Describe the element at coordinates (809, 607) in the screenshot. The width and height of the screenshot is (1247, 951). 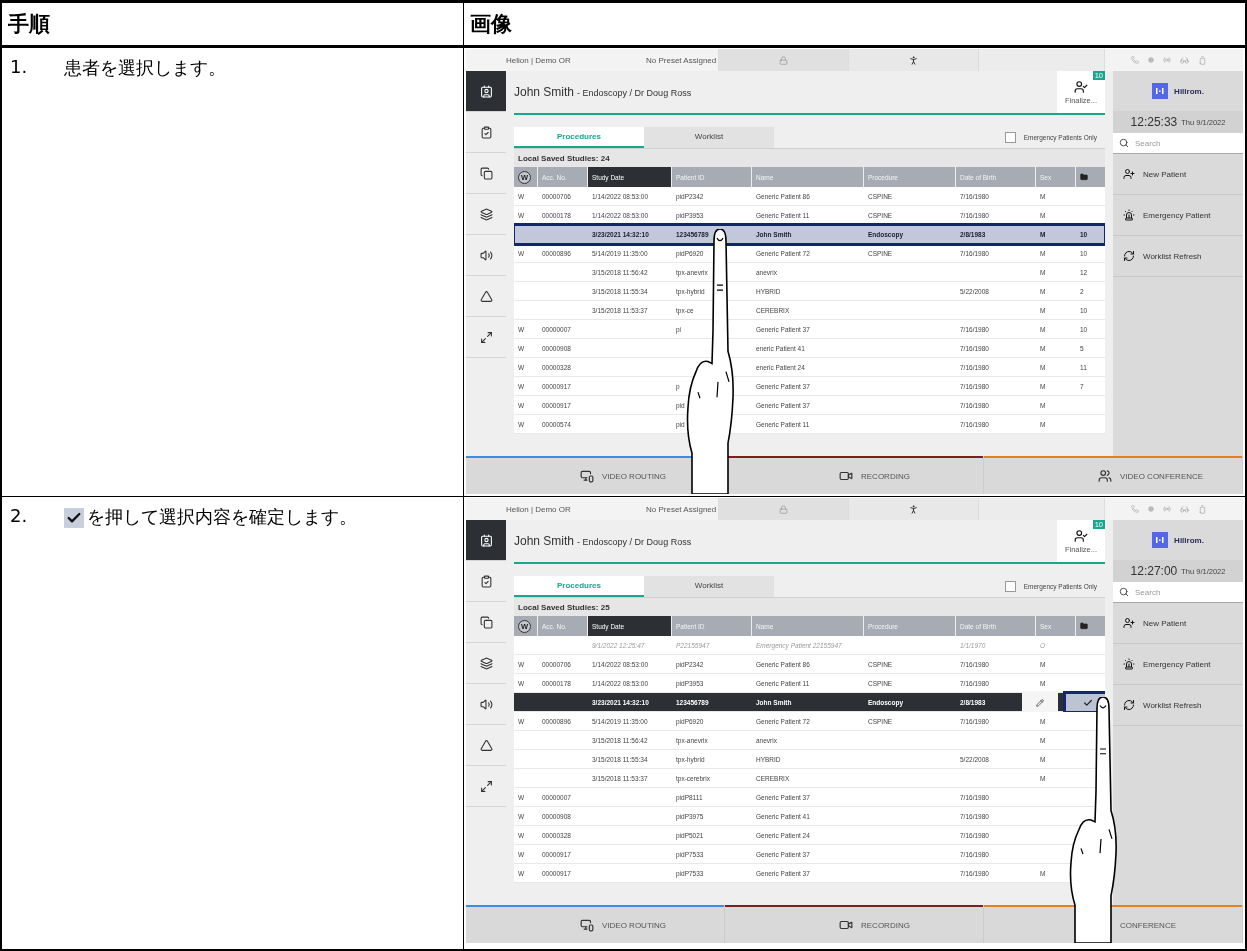
I see `saved-studies-label: Local Saved Studies: 25` at that location.